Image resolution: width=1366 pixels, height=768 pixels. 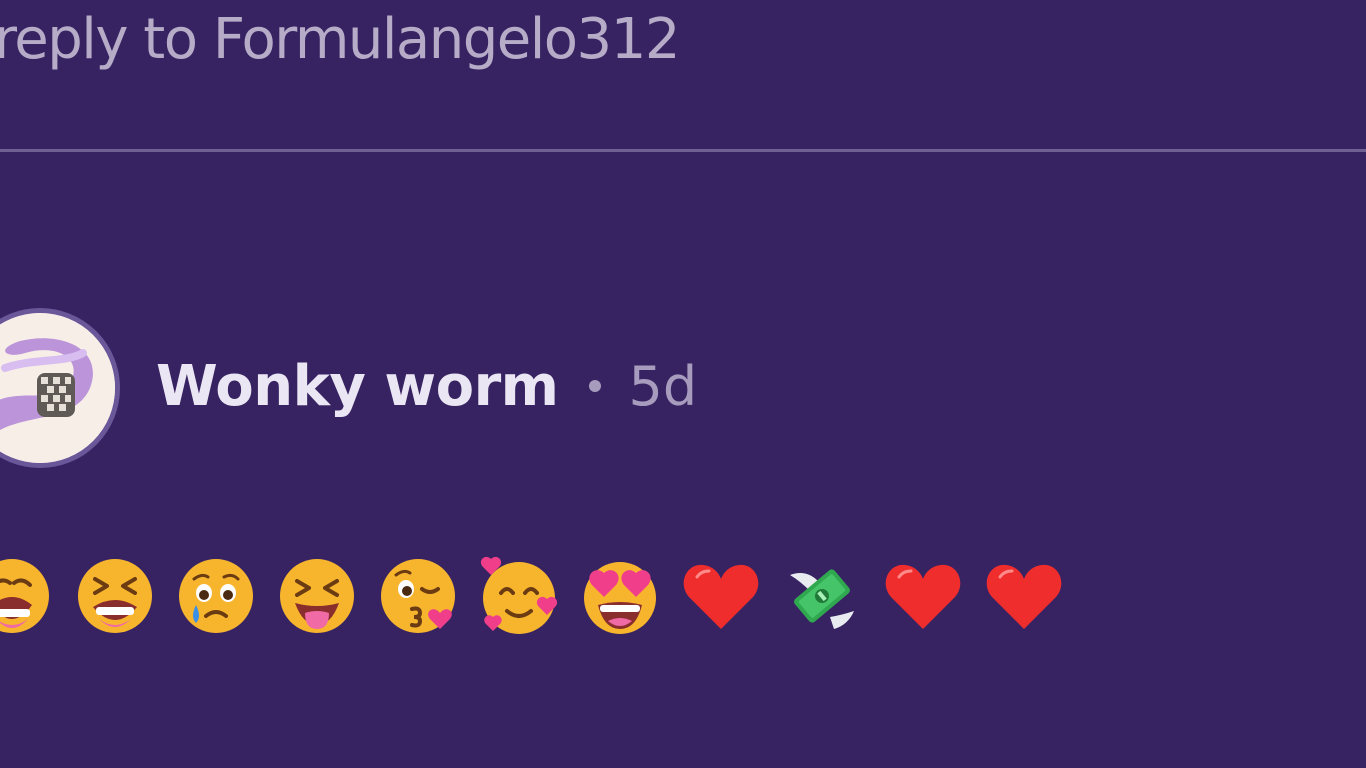 What do you see at coordinates (357, 386) in the screenshot?
I see `author-name: Wonky worm` at bounding box center [357, 386].